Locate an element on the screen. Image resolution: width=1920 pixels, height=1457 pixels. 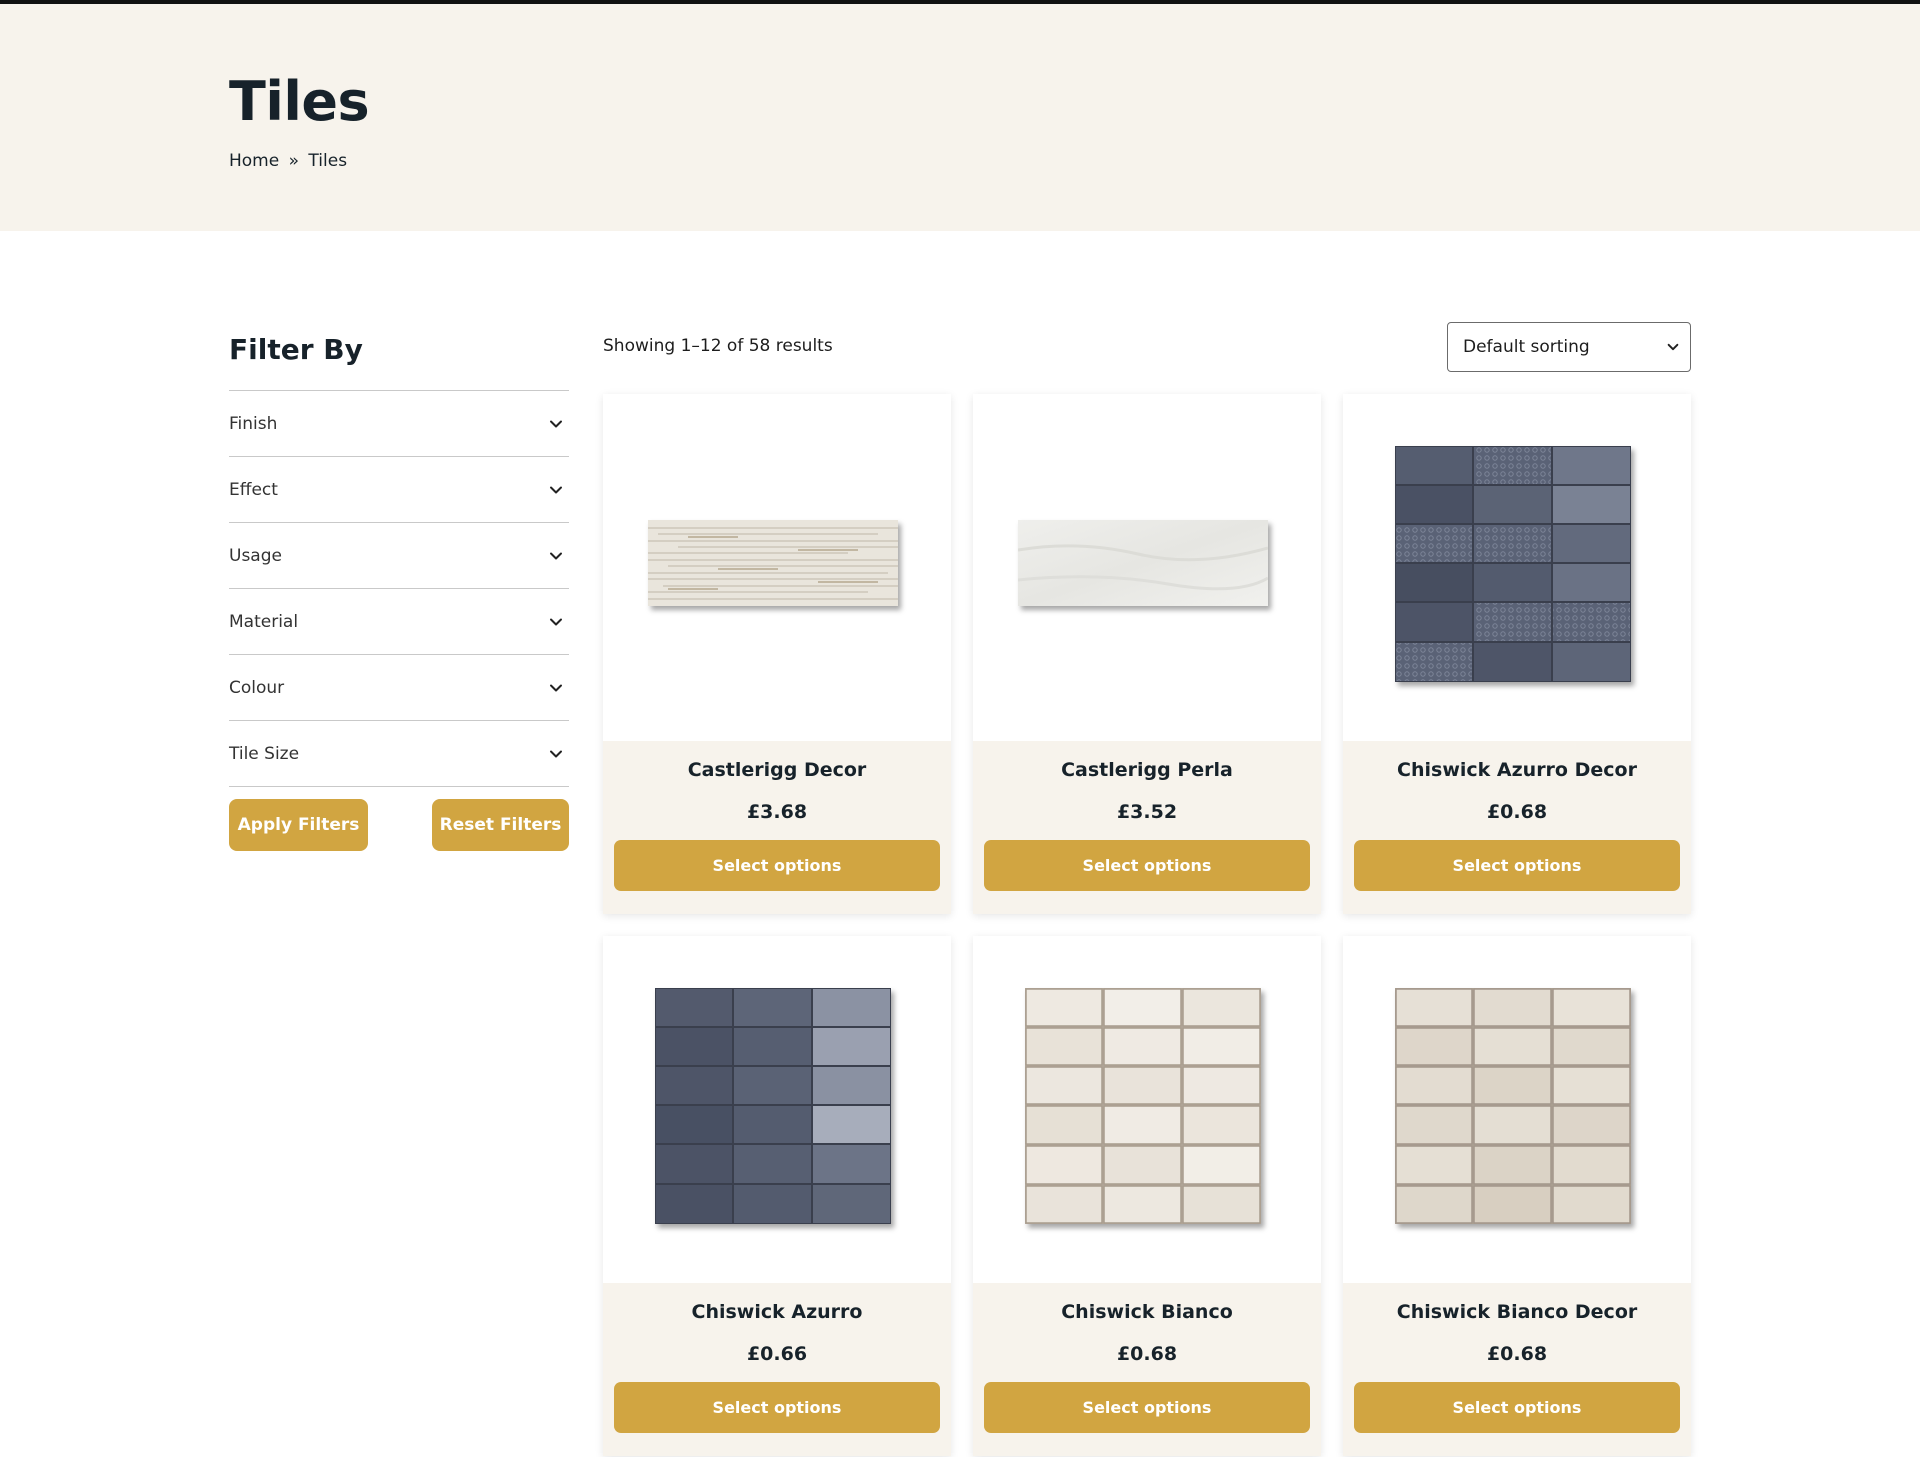
filter-tile-size: Tile Size is located at coordinates (399, 754).